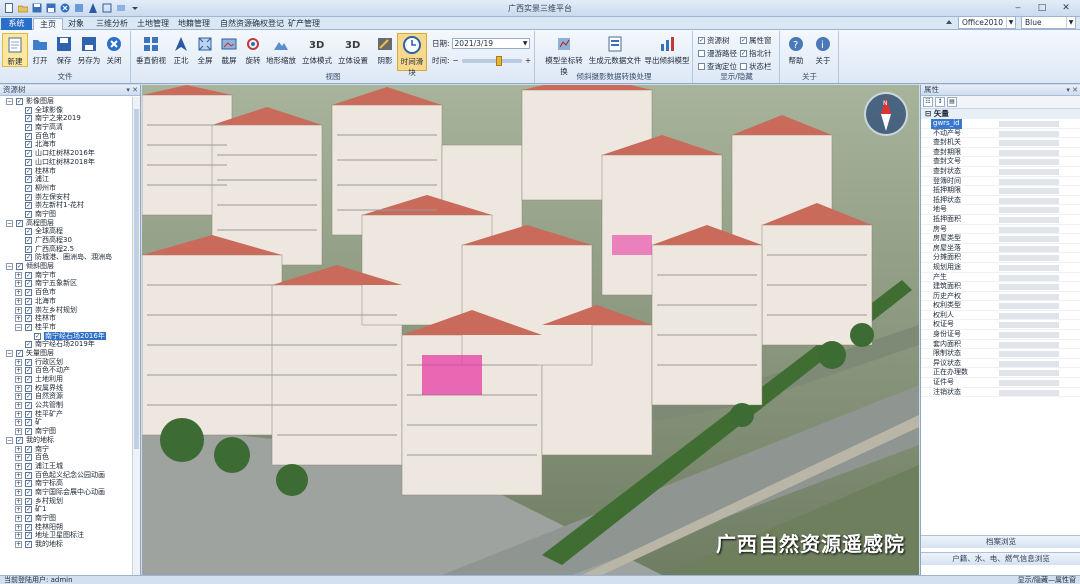  What do you see at coordinates (756, 53) in the screenshot?
I see `compass-checkbox: ✓ 指北针` at bounding box center [756, 53].